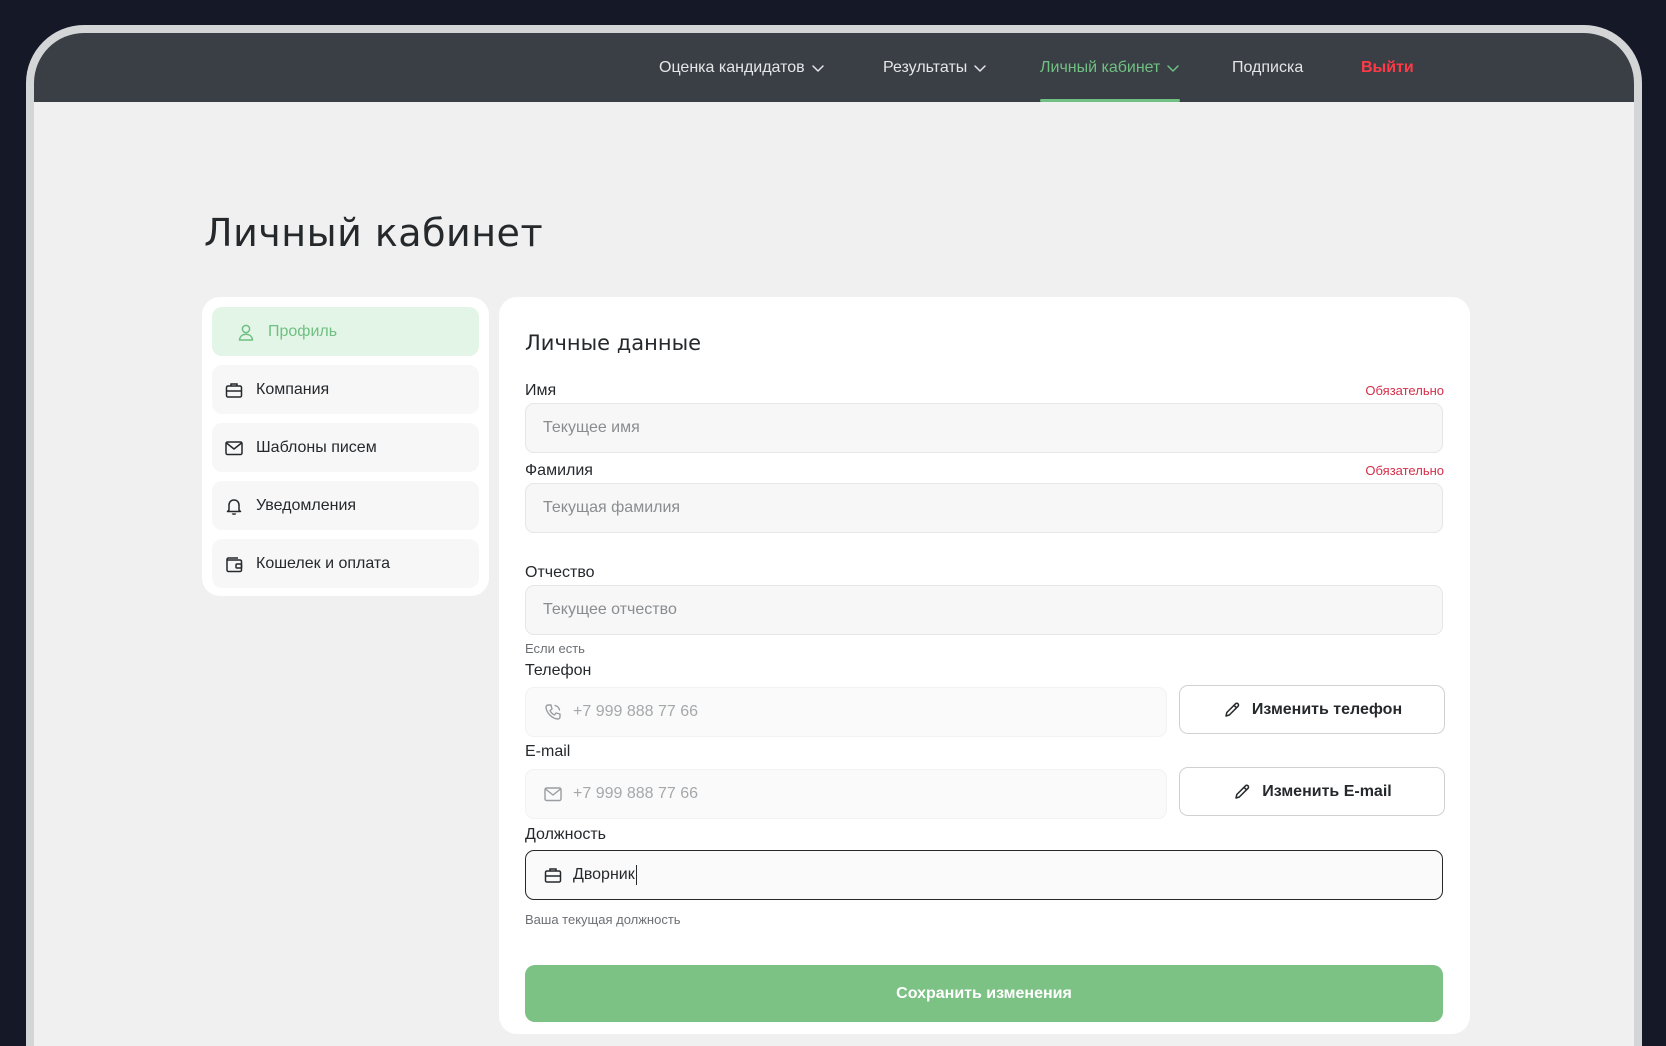 The image size is (1666, 1046). I want to click on sidebar-item-label: Компания, so click(293, 389).